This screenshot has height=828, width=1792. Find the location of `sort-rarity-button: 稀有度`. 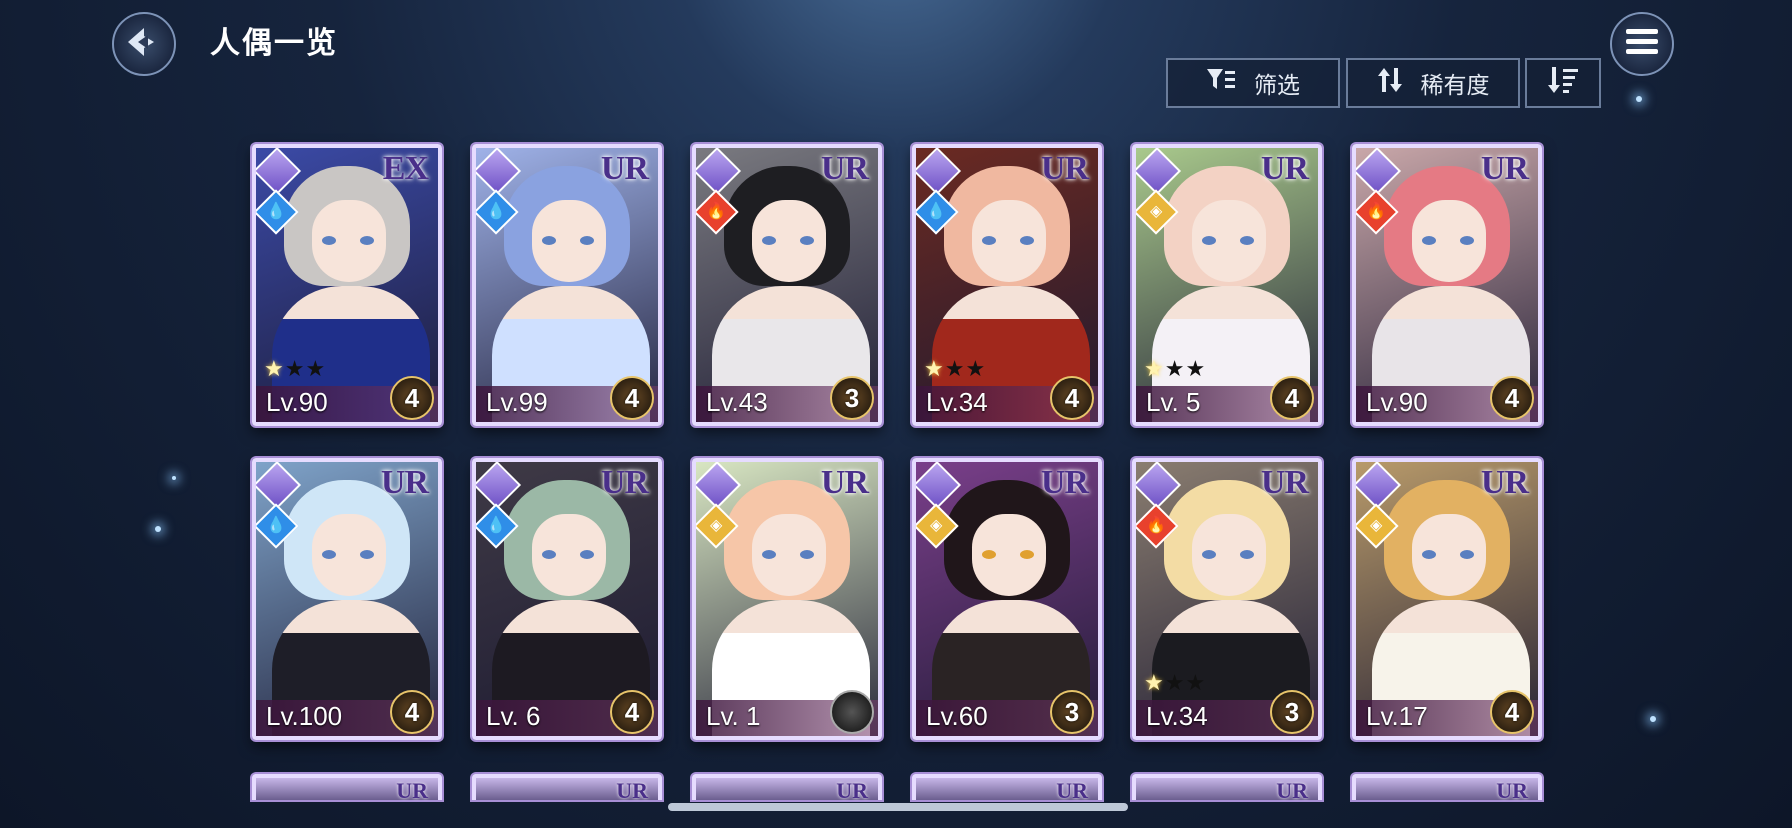

sort-rarity-button: 稀有度 is located at coordinates (1433, 83).